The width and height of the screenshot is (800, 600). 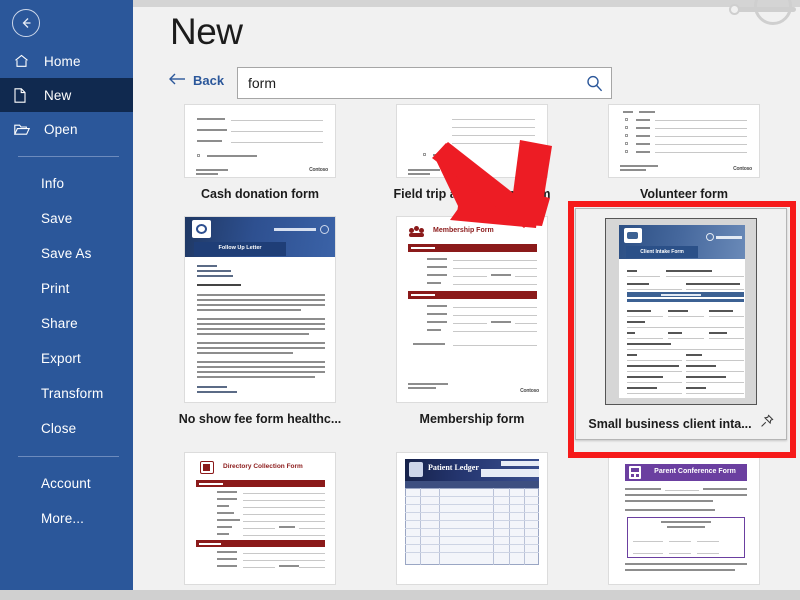 I want to click on account-avatar-icon, so click(x=764, y=13).